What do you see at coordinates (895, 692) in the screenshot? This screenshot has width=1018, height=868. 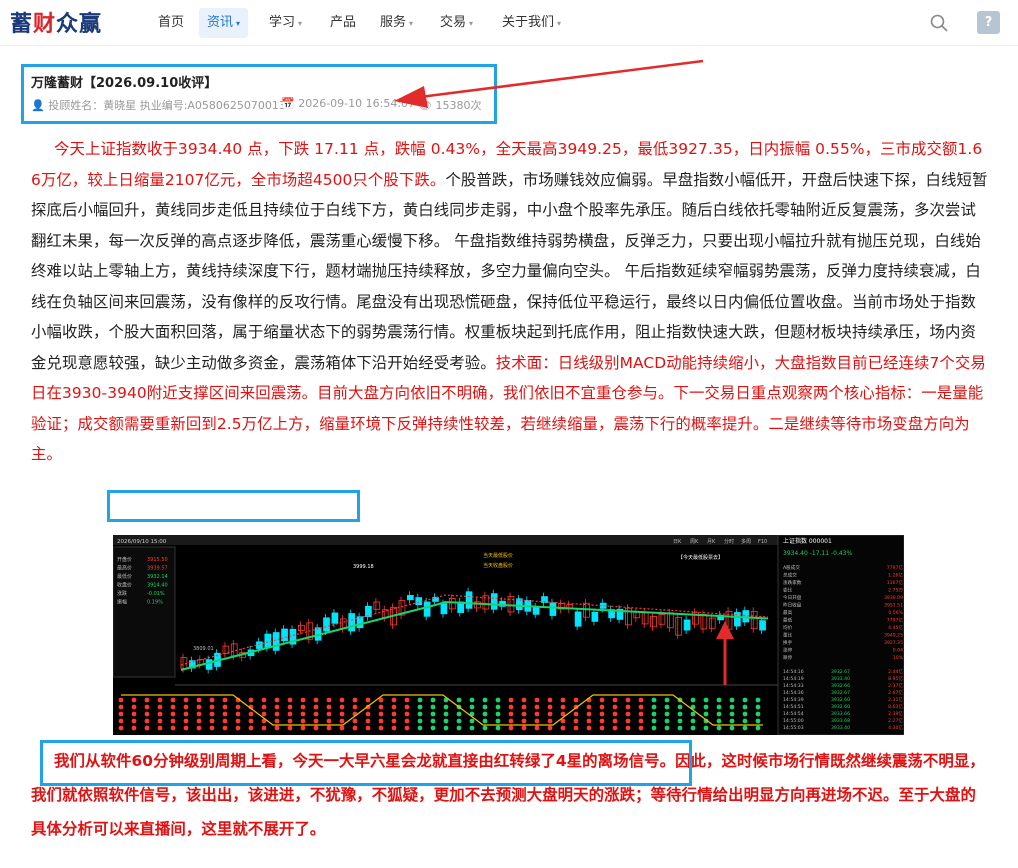 I see `tick-vol: 2.67亿` at bounding box center [895, 692].